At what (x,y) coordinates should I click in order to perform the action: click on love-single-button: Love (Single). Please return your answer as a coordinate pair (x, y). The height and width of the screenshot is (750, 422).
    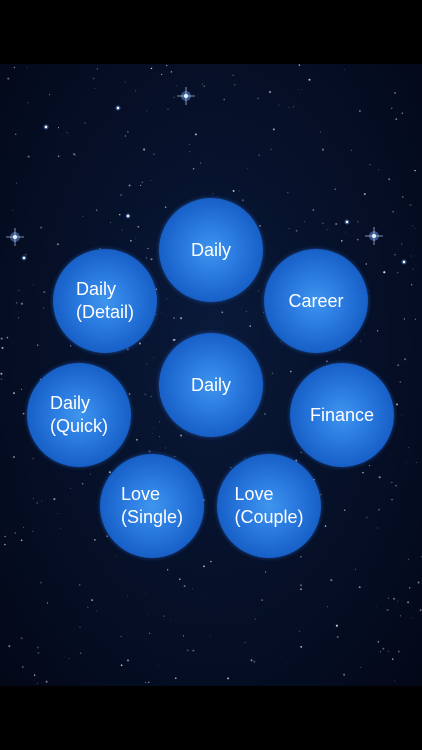
    Looking at the image, I should click on (152, 506).